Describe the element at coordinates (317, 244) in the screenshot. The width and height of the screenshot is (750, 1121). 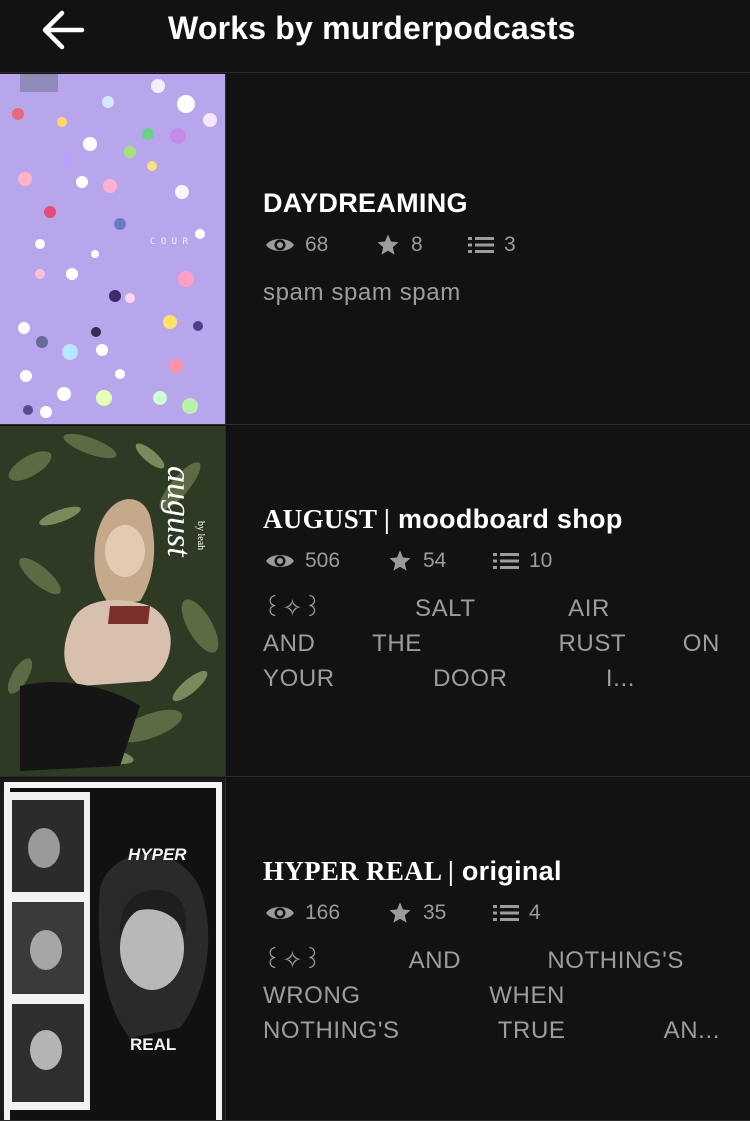
I see `reads-count: 68` at that location.